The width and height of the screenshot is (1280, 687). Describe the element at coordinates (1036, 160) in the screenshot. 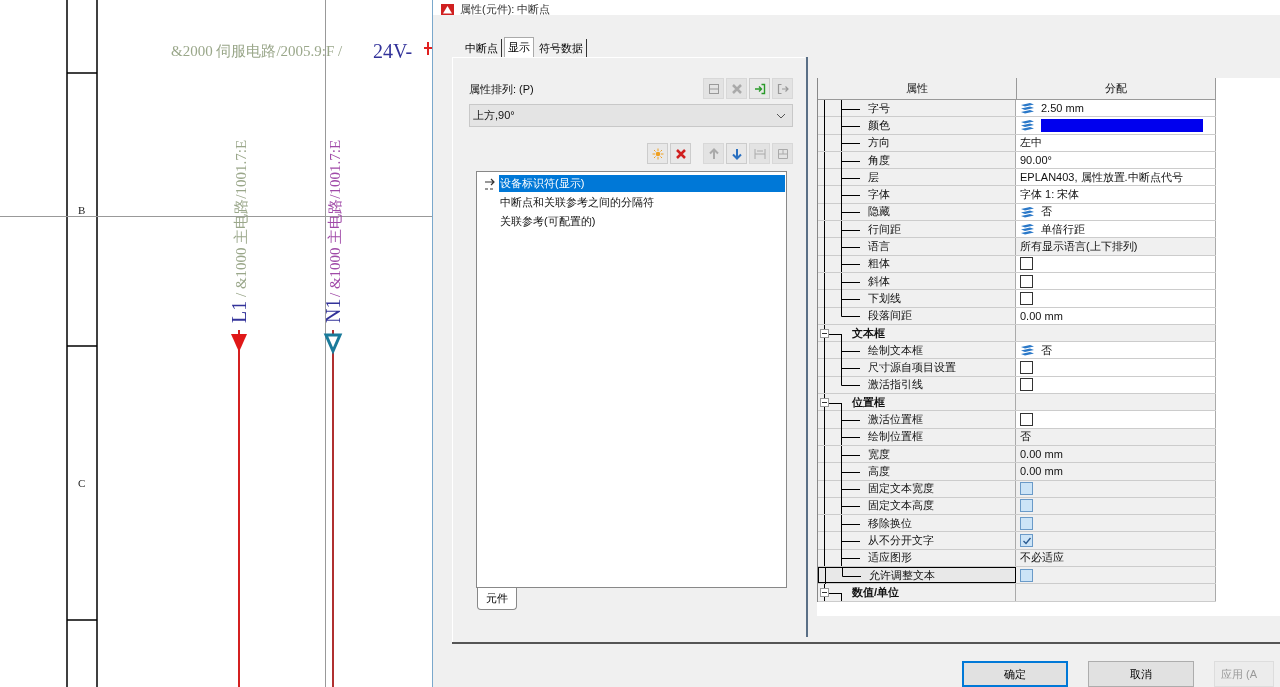

I see `property-value: 90.00°` at that location.